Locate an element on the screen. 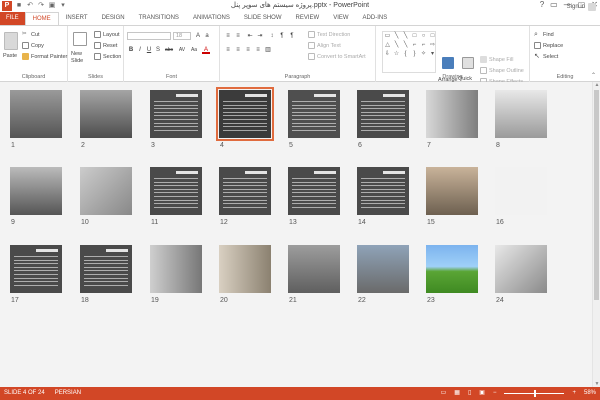  layout-button: Layout is located at coordinates (107, 34).